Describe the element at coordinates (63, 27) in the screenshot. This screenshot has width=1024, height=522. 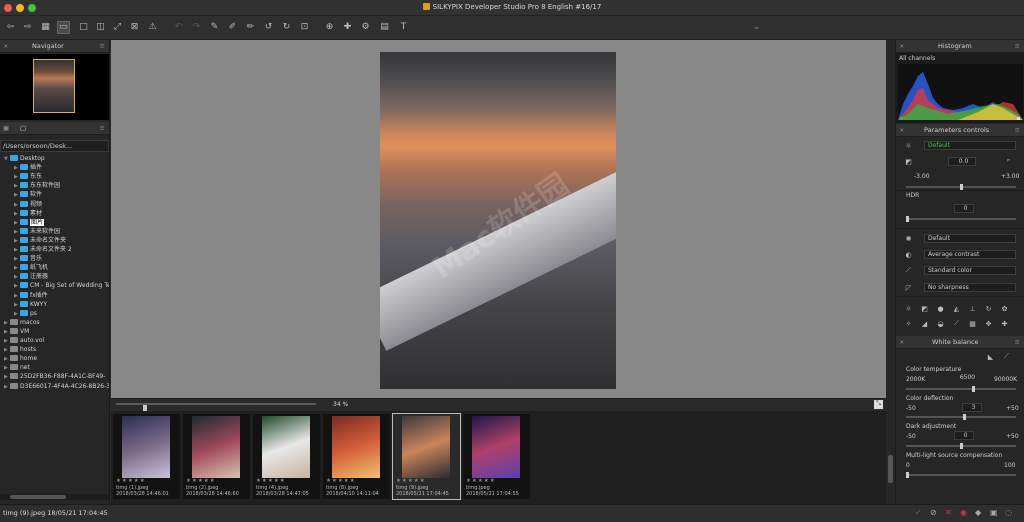
I see `single-view-icon: ▭` at that location.